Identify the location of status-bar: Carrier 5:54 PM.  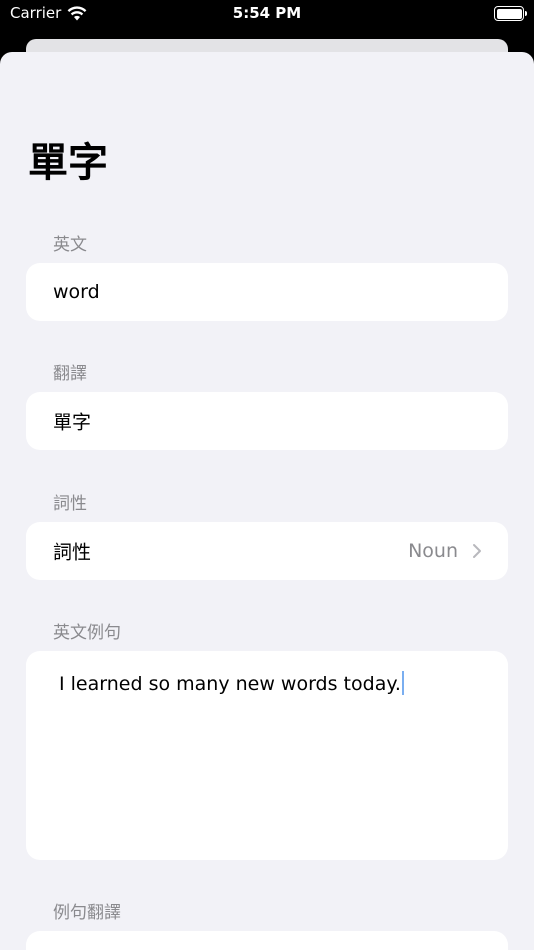
(267, 15).